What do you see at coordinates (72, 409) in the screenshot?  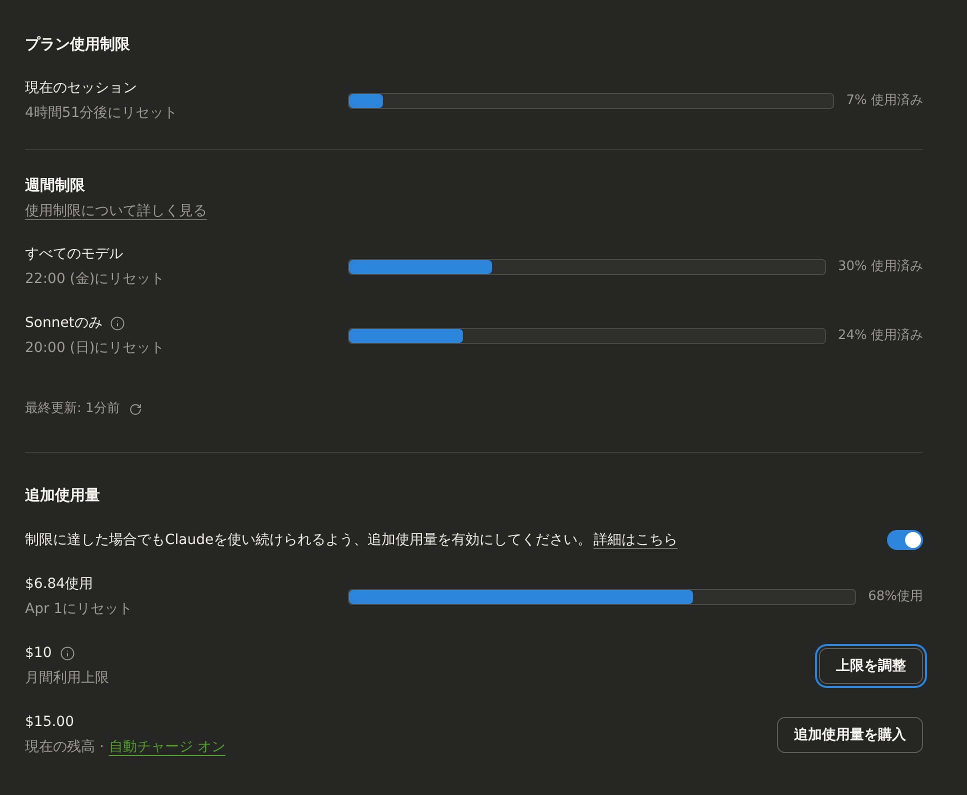 I see `last-updated-text: 最終更新: 1分前` at bounding box center [72, 409].